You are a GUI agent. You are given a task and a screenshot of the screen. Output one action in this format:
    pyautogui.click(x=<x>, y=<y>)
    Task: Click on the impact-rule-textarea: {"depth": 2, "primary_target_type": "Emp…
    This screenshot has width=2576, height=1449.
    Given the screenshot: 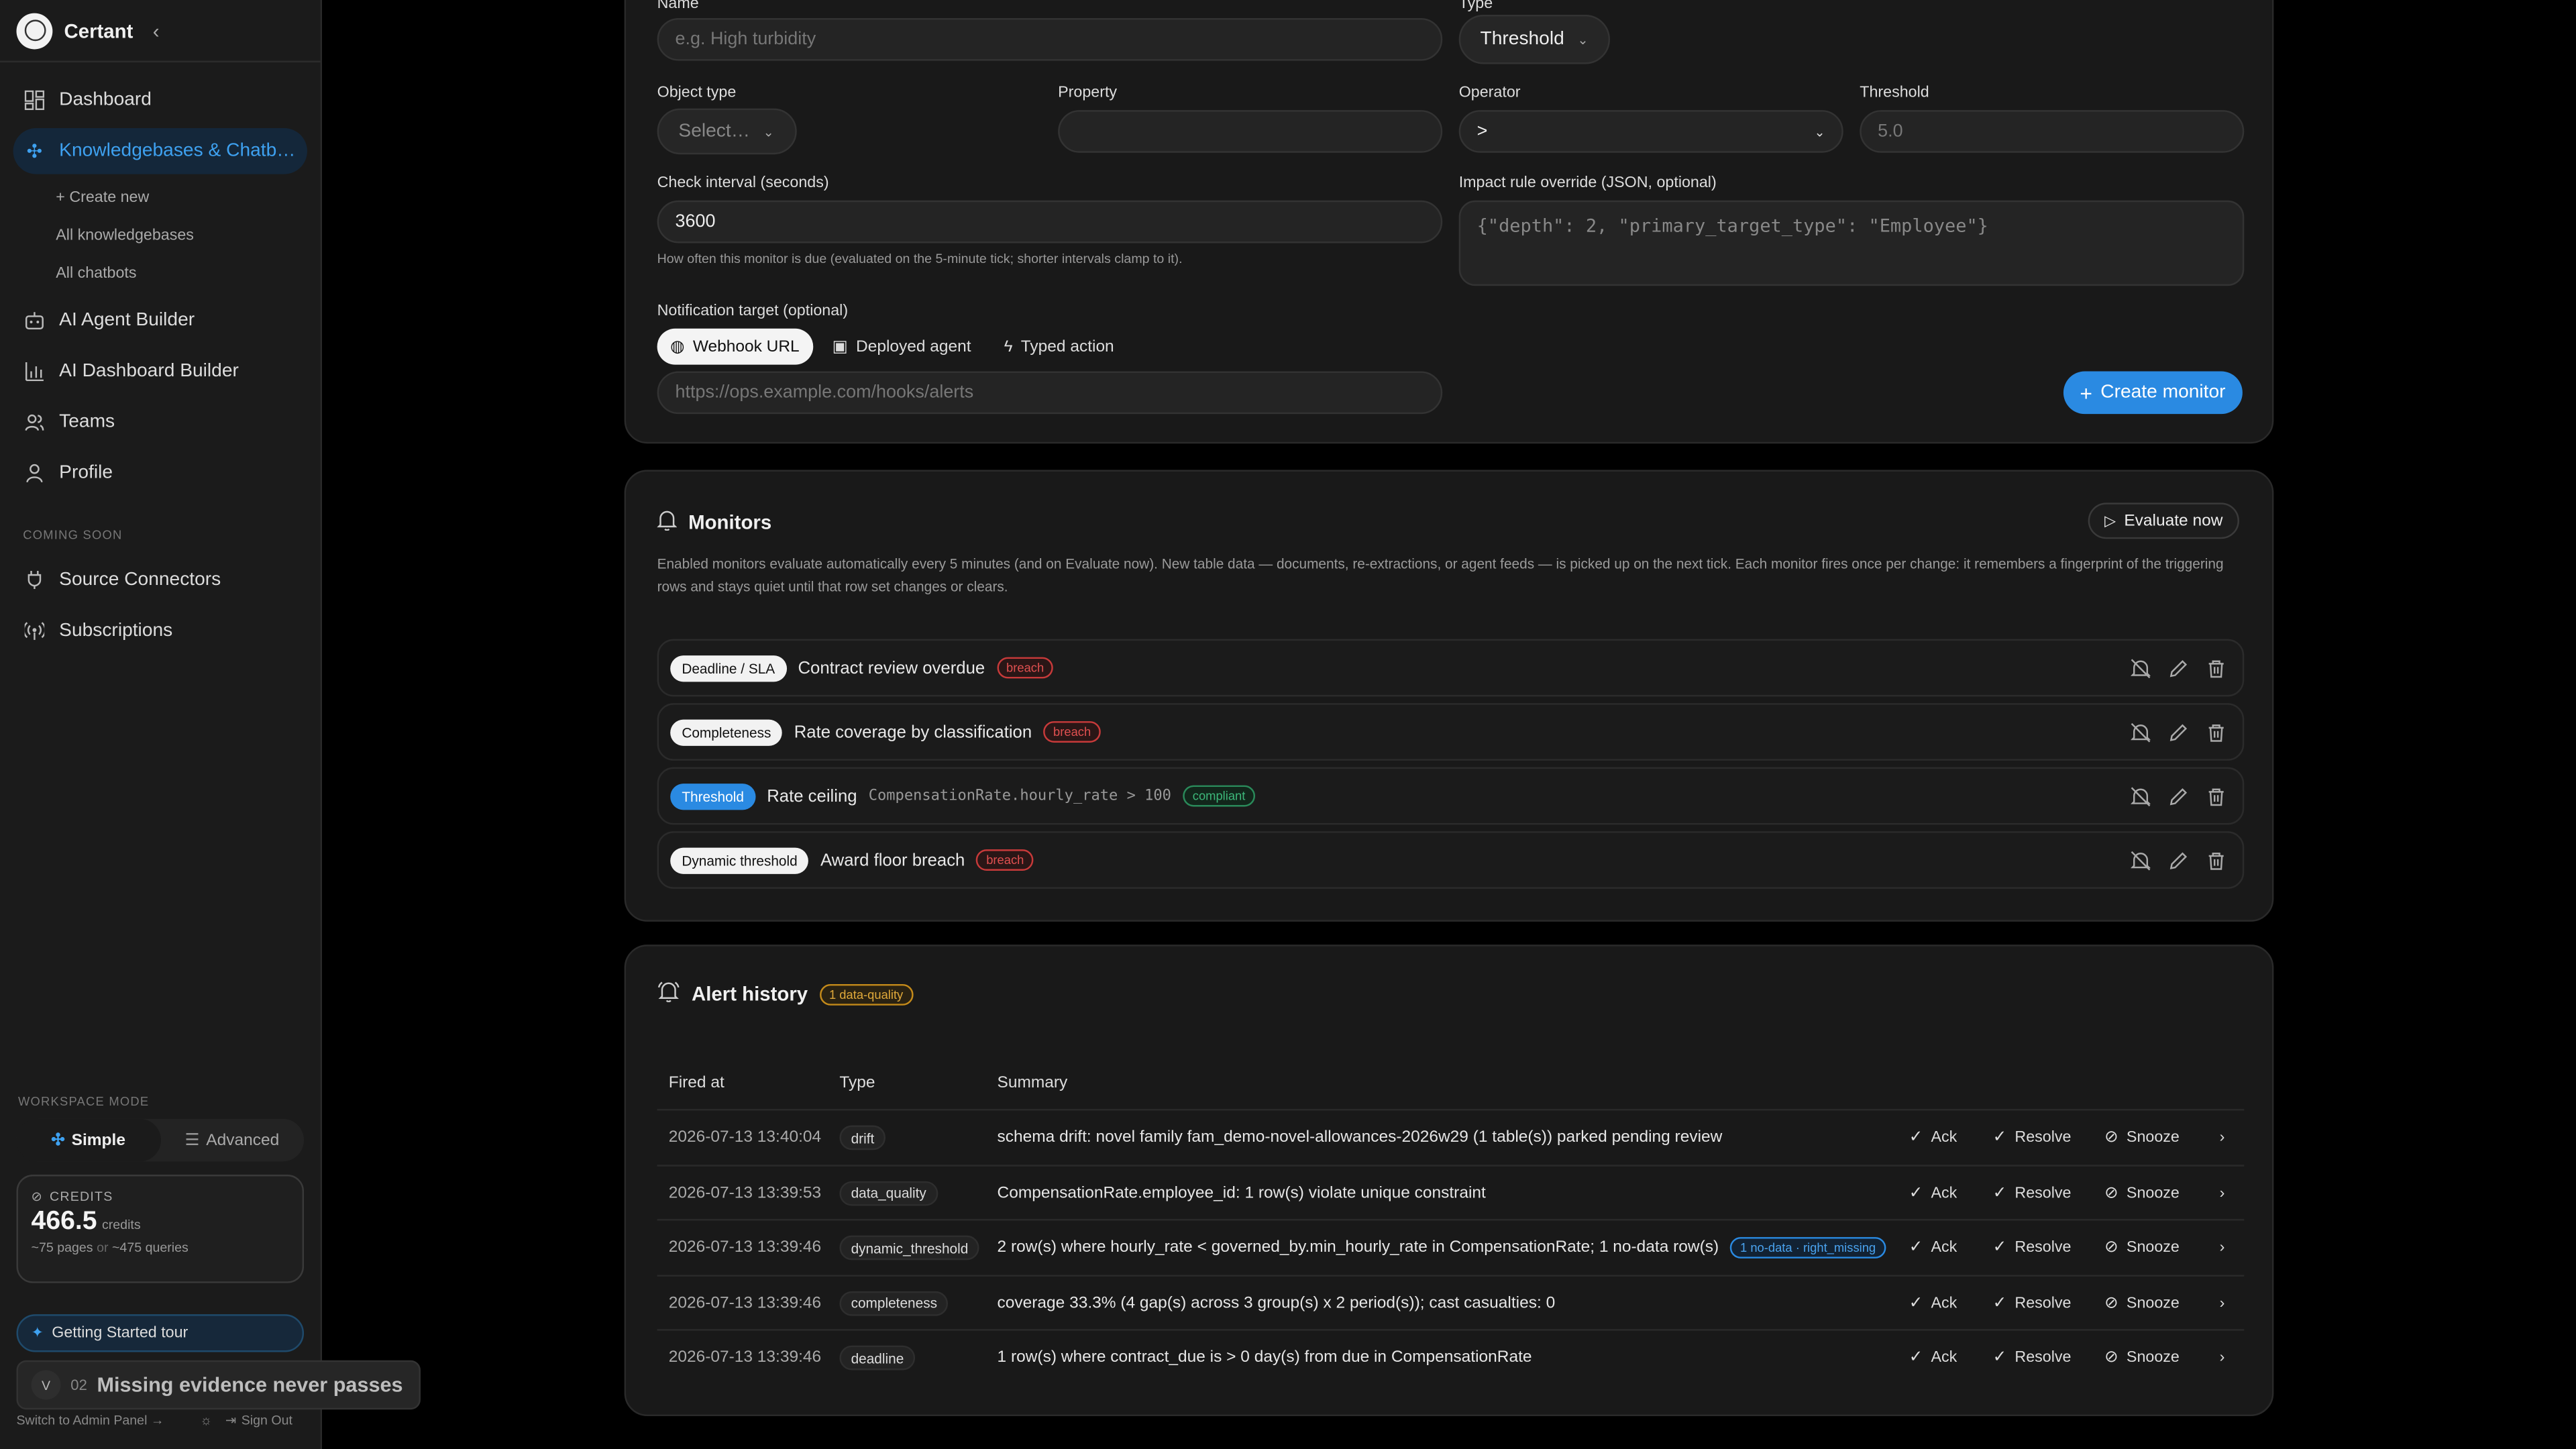 What is the action you would take?
    pyautogui.click(x=1851, y=243)
    